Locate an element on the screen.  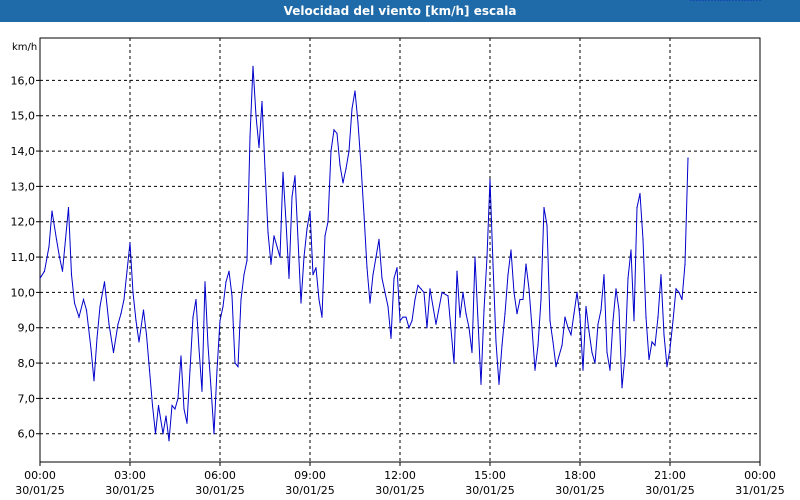
x-tick-time-label: 03:00 is located at coordinates (130, 475).